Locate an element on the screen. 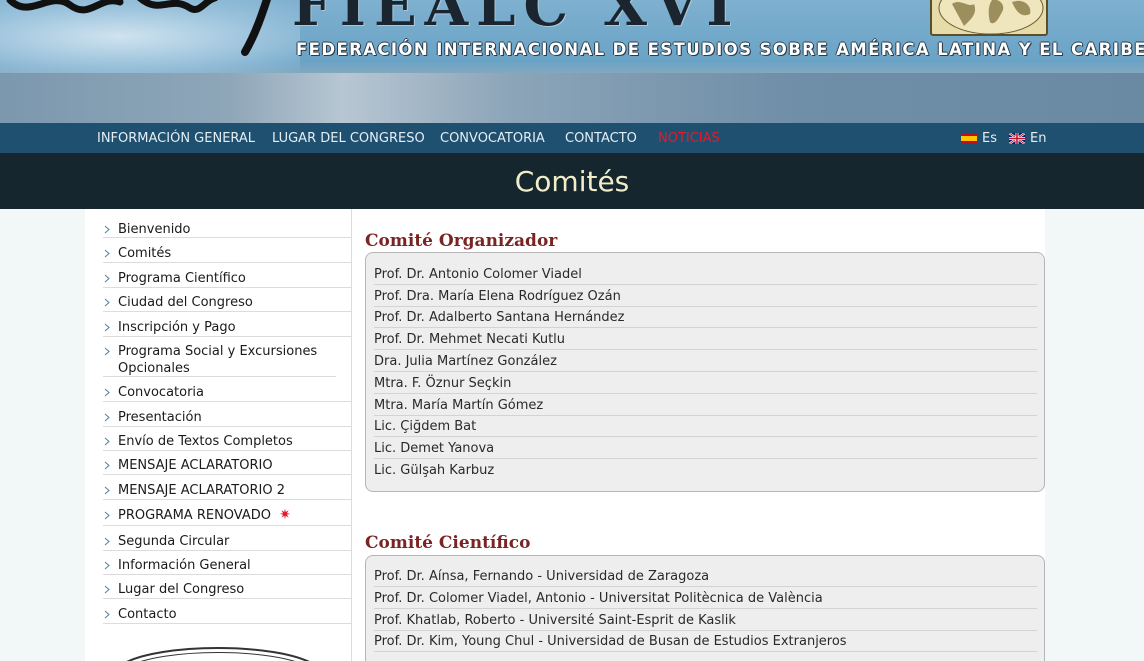  sidebar-item-label: Convocatoria is located at coordinates (161, 392).